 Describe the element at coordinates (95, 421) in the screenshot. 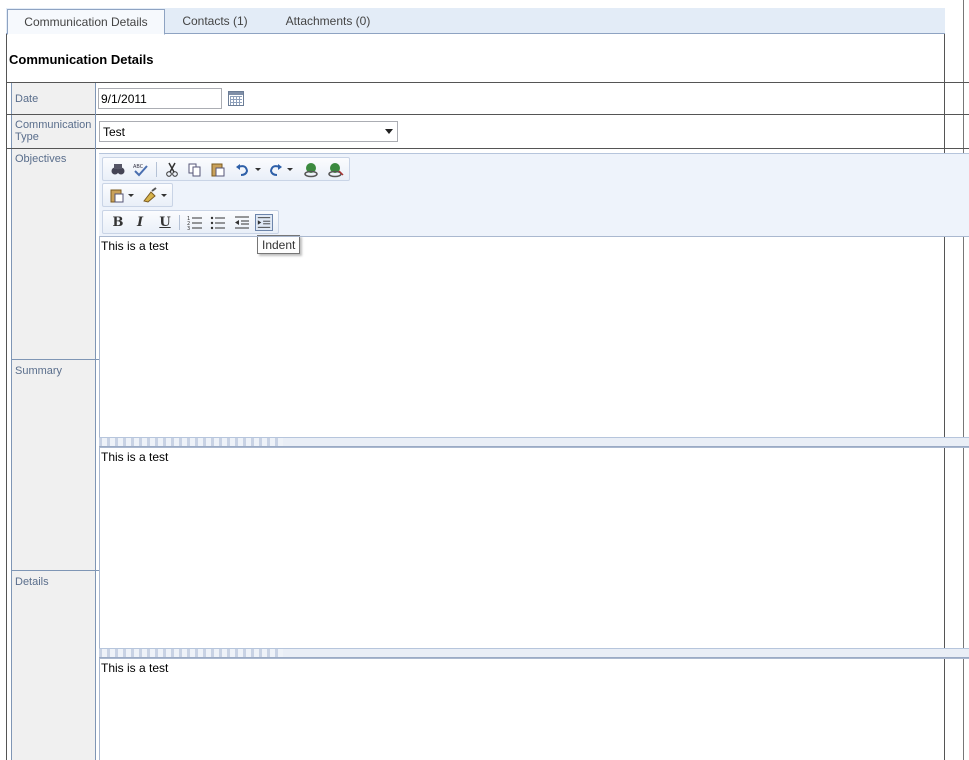

I see `label-column-border` at that location.